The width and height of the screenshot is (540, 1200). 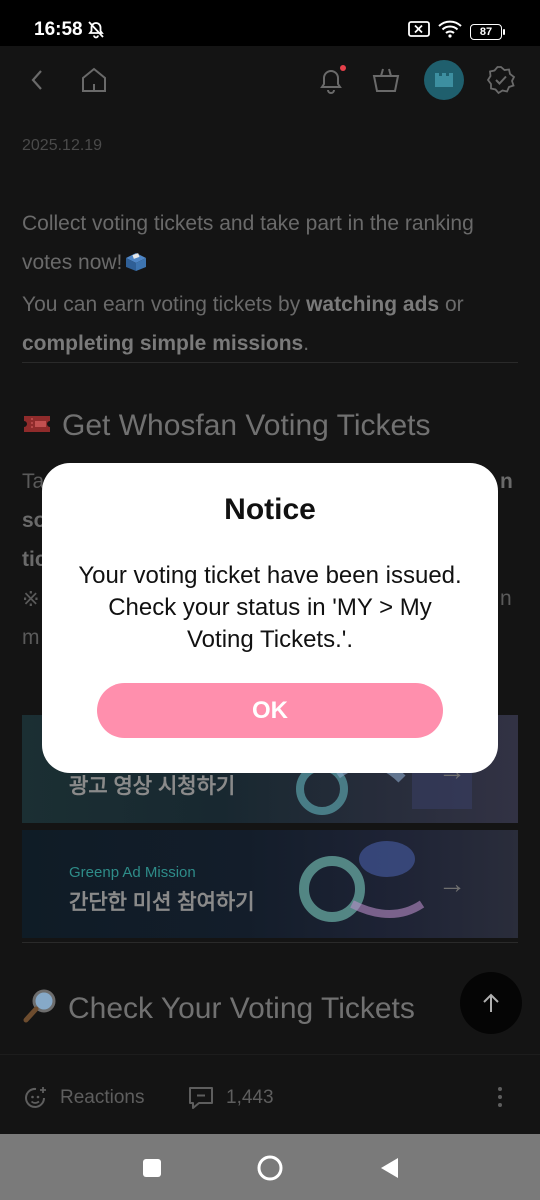 I want to click on home-button, so click(x=270, y=1168).